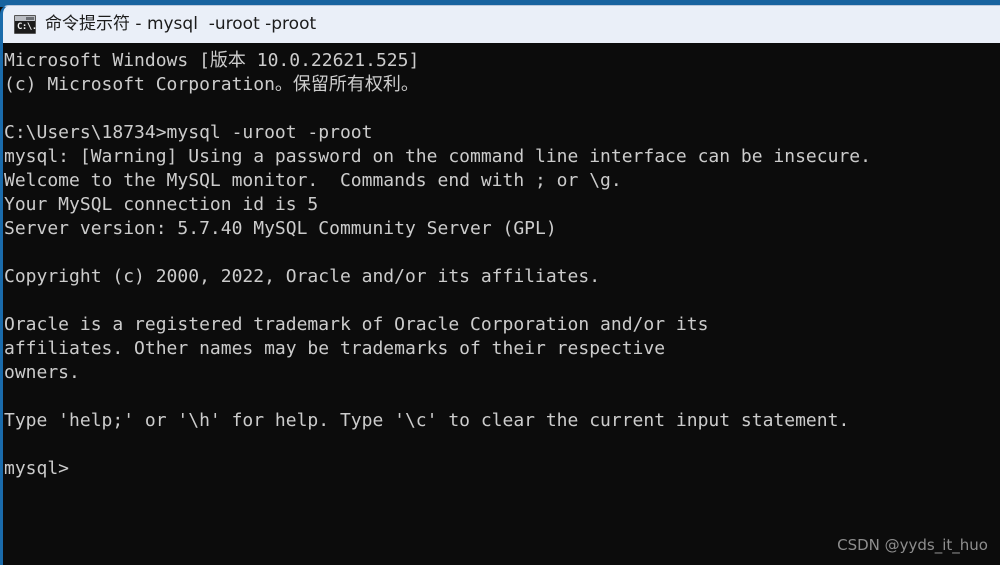 The height and width of the screenshot is (565, 1000). I want to click on window-titlebar: C:\. 命令提示符 - mysql -uroot -proot, so click(500, 24).